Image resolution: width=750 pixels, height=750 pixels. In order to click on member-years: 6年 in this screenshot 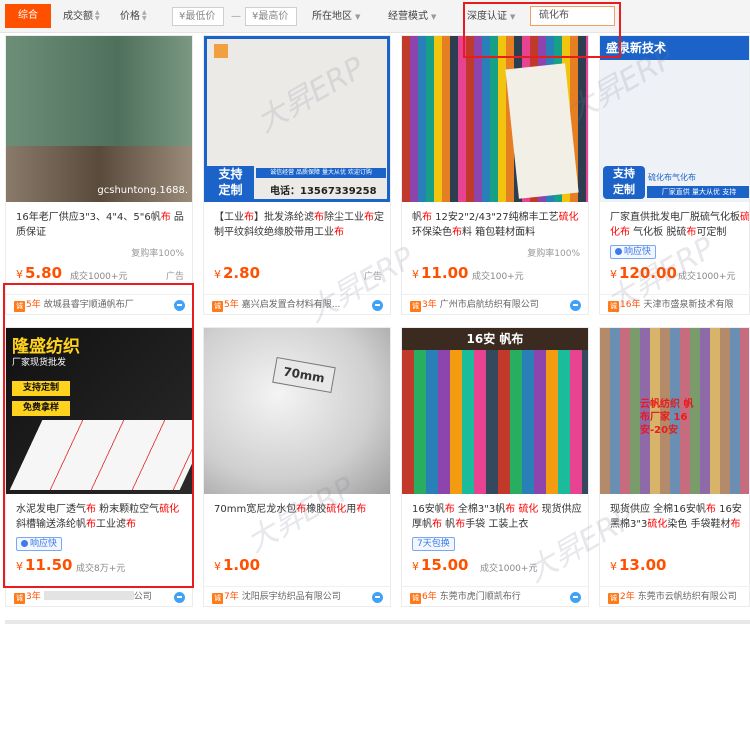, I will do `click(429, 597)`.